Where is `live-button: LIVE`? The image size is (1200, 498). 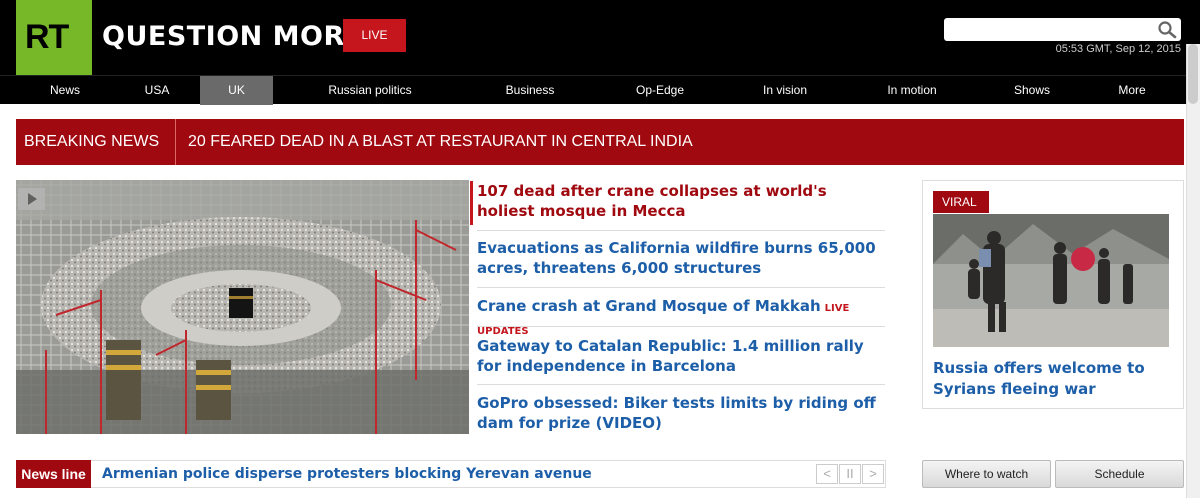 live-button: LIVE is located at coordinates (374, 35).